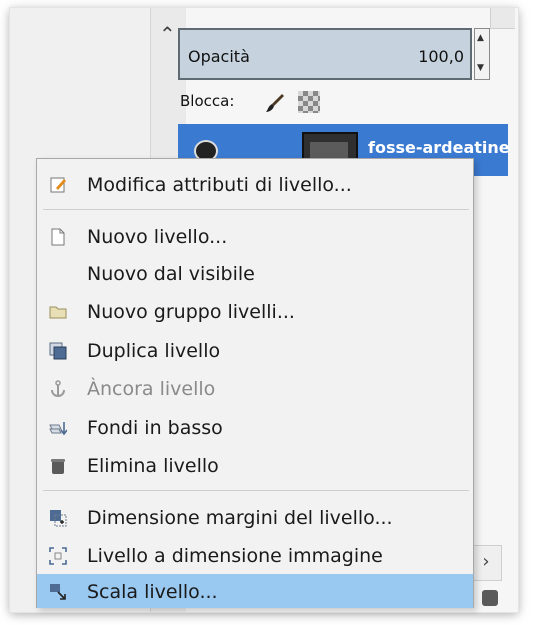 The width and height of the screenshot is (534, 625). Describe the element at coordinates (167, 34) in the screenshot. I see `scroll-up-icon: ⌃` at that location.